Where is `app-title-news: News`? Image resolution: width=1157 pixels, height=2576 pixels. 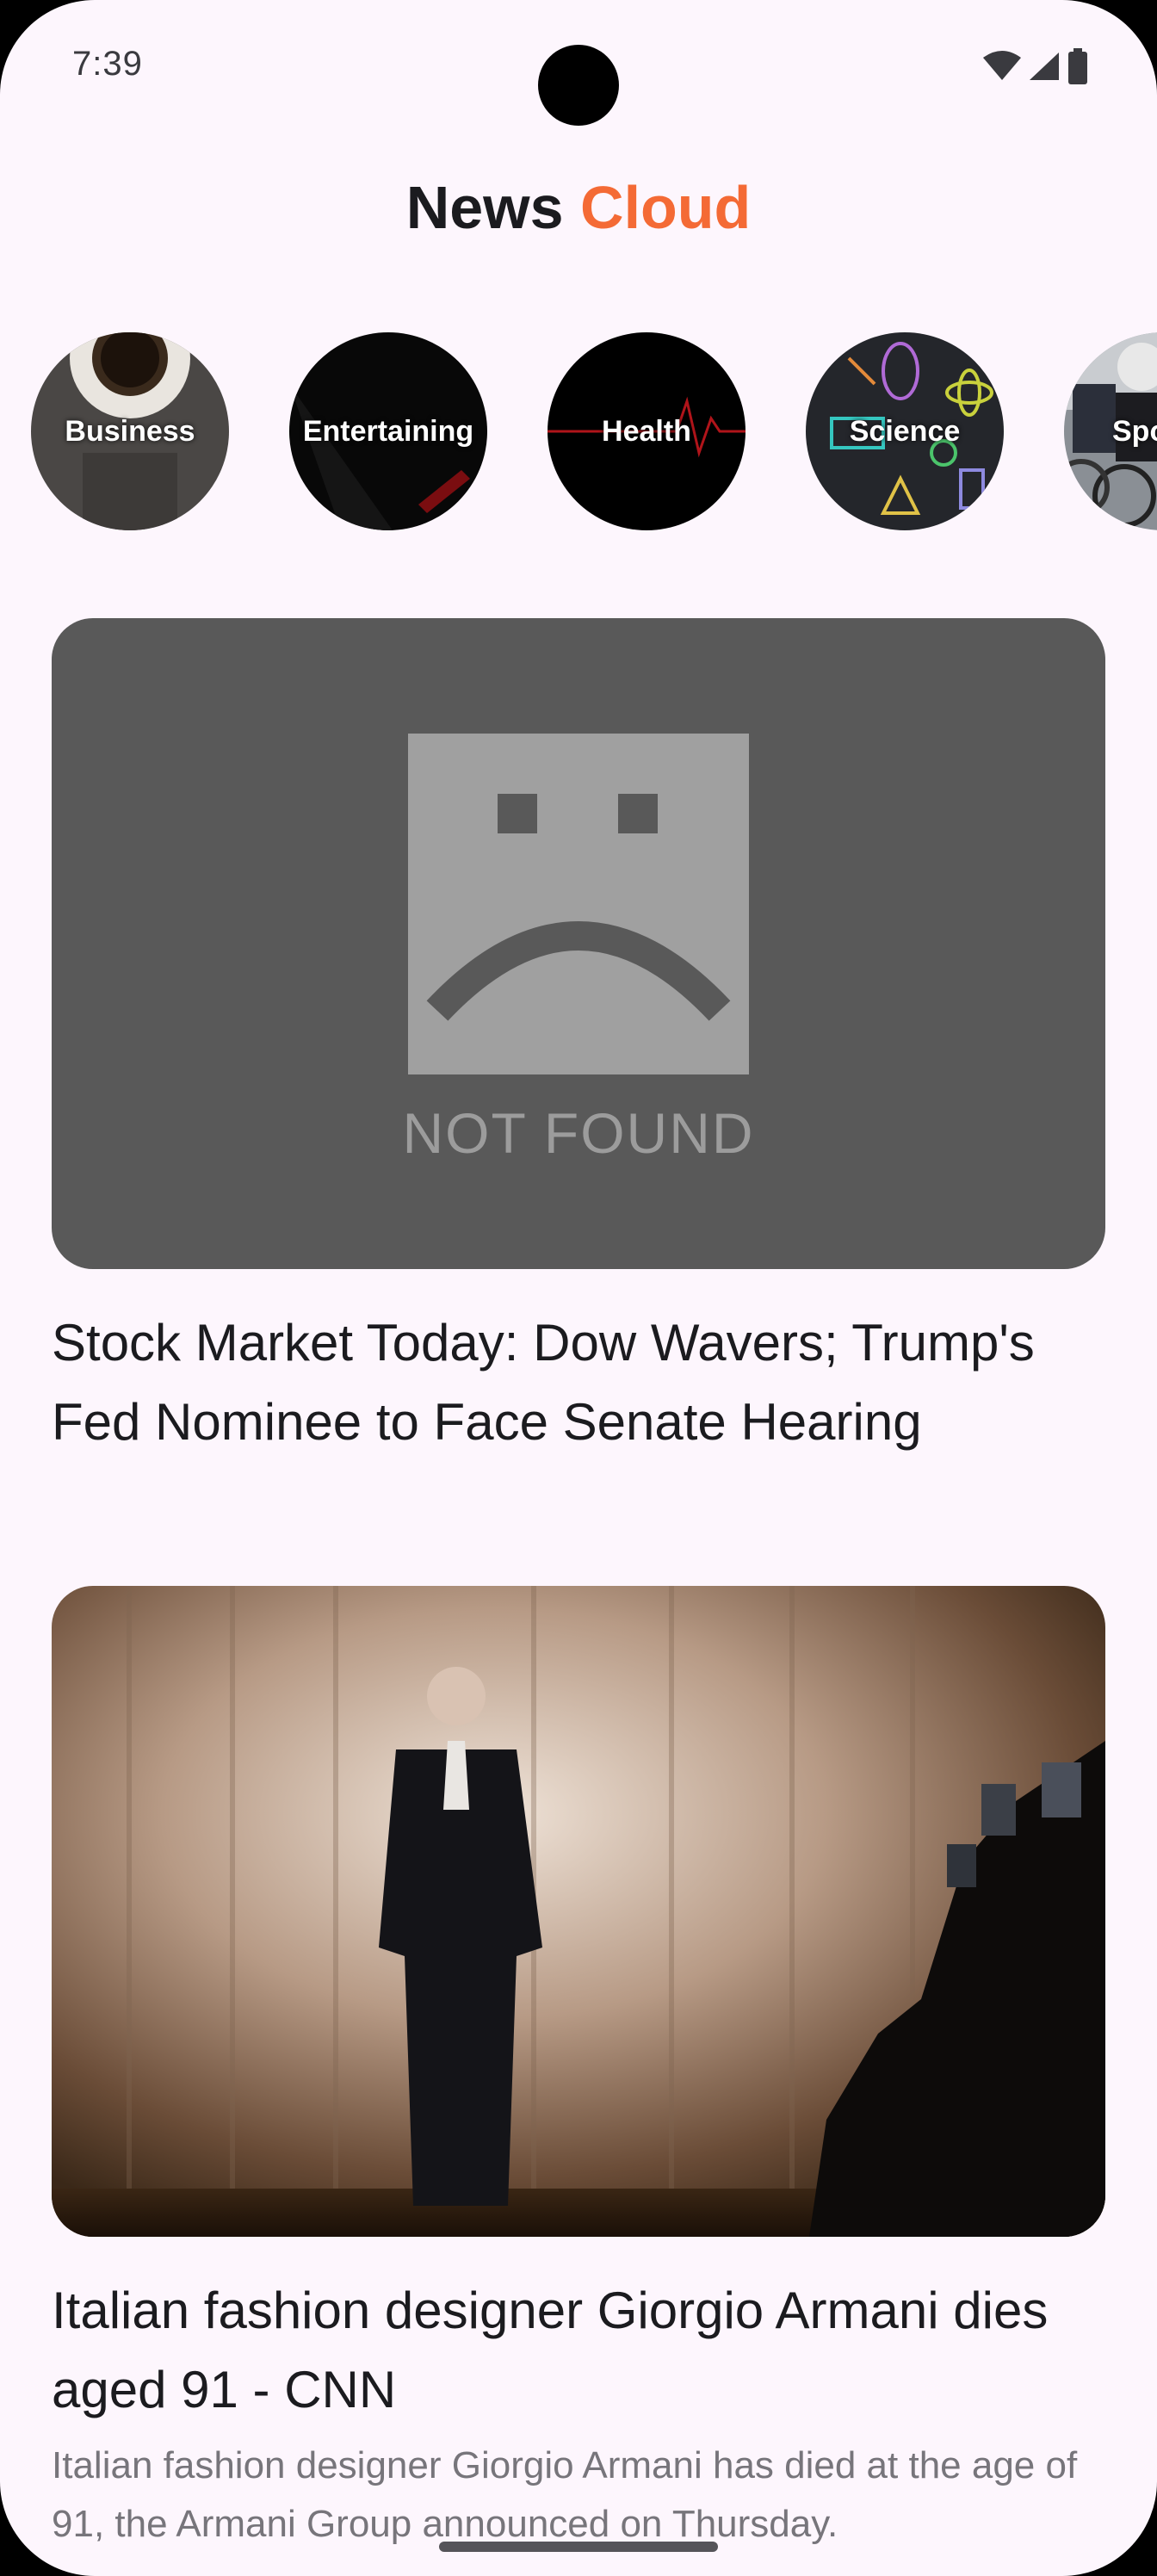
app-title-news: News is located at coordinates (484, 208).